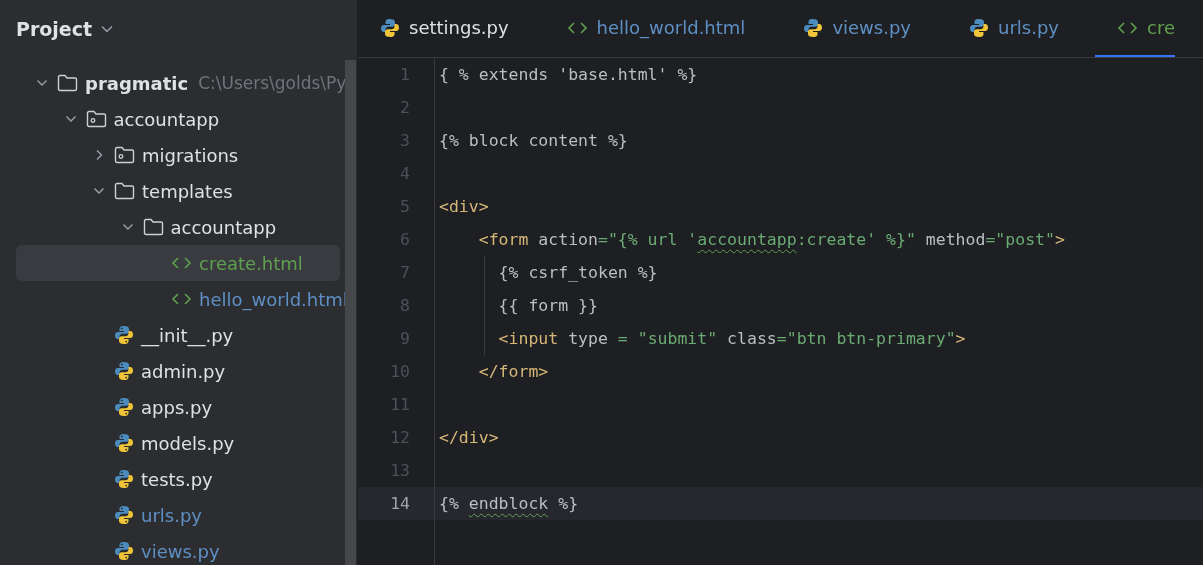  I want to click on chevron-down-icon, so click(107, 29).